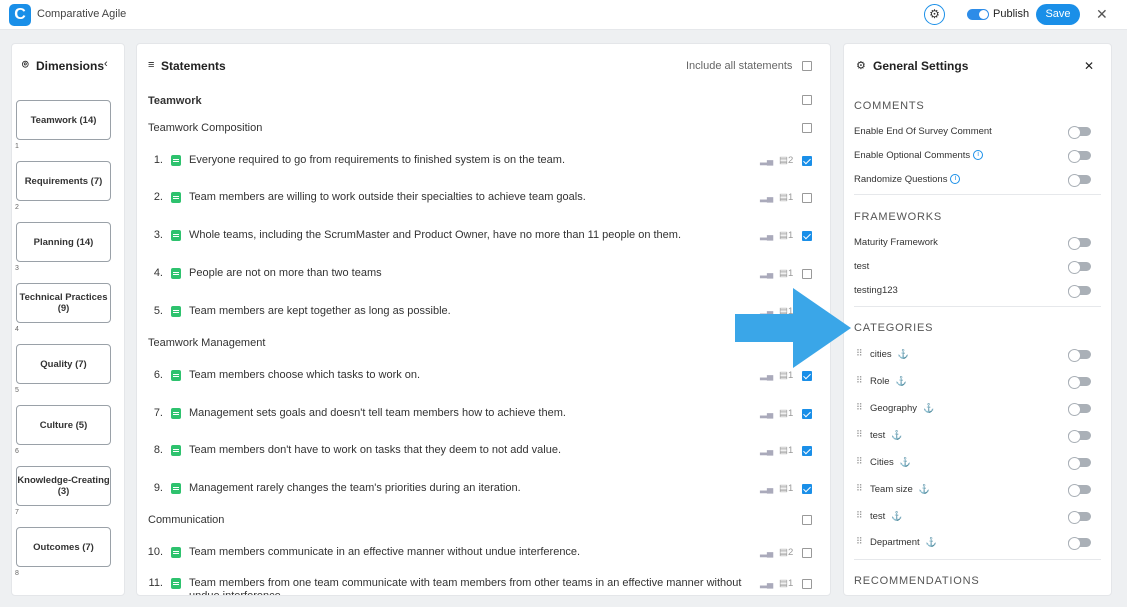 This screenshot has height=607, width=1127. What do you see at coordinates (807, 66) in the screenshot?
I see `include-all-checkbox` at bounding box center [807, 66].